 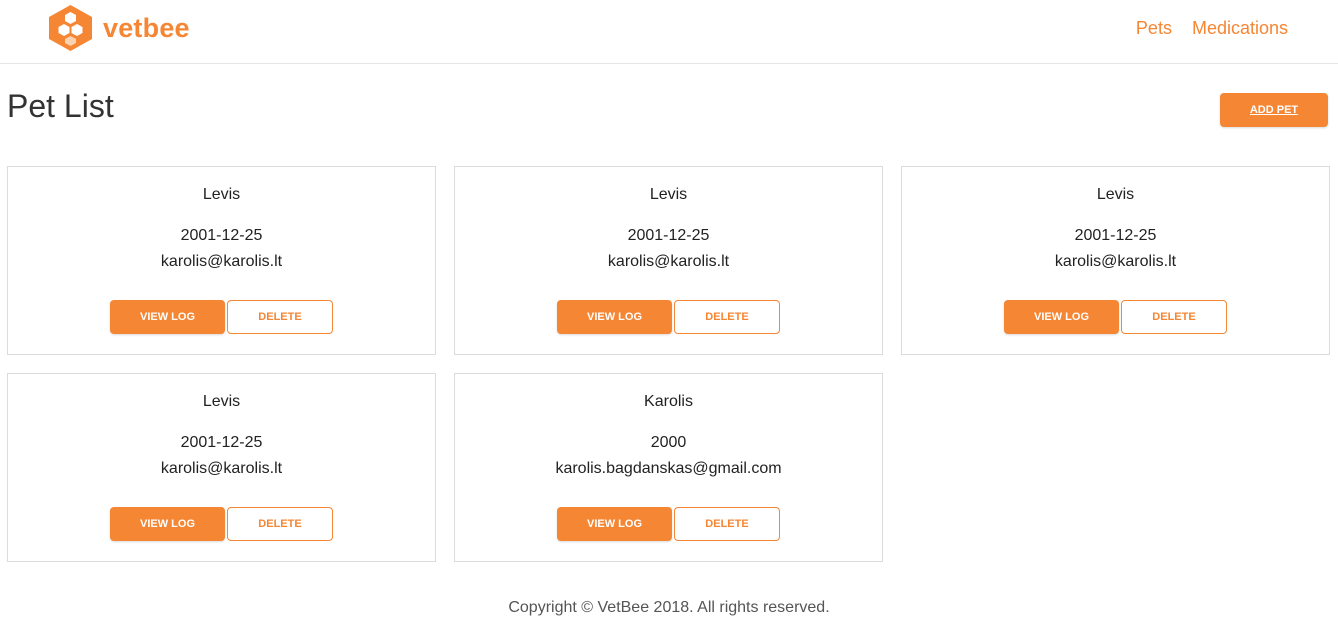 What do you see at coordinates (1154, 28) in the screenshot?
I see `nav-link-pets: Pets` at bounding box center [1154, 28].